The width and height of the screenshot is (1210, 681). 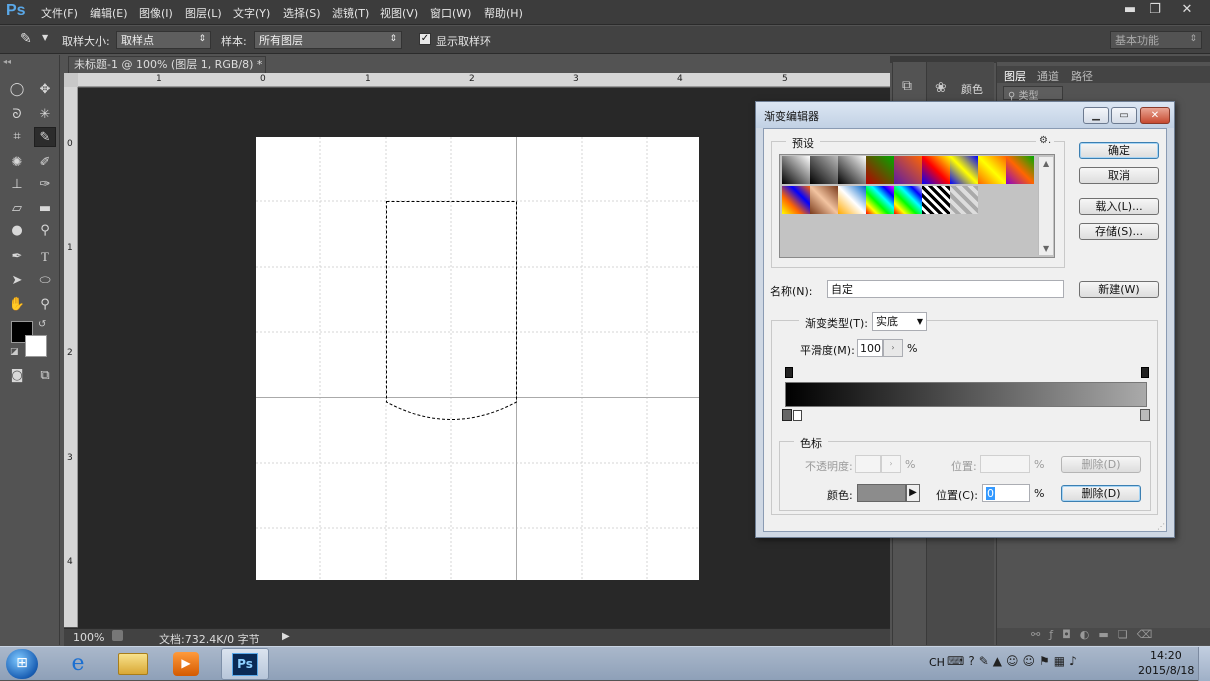 What do you see at coordinates (1082, 76) in the screenshot?
I see `tab-paths: 路径` at bounding box center [1082, 76].